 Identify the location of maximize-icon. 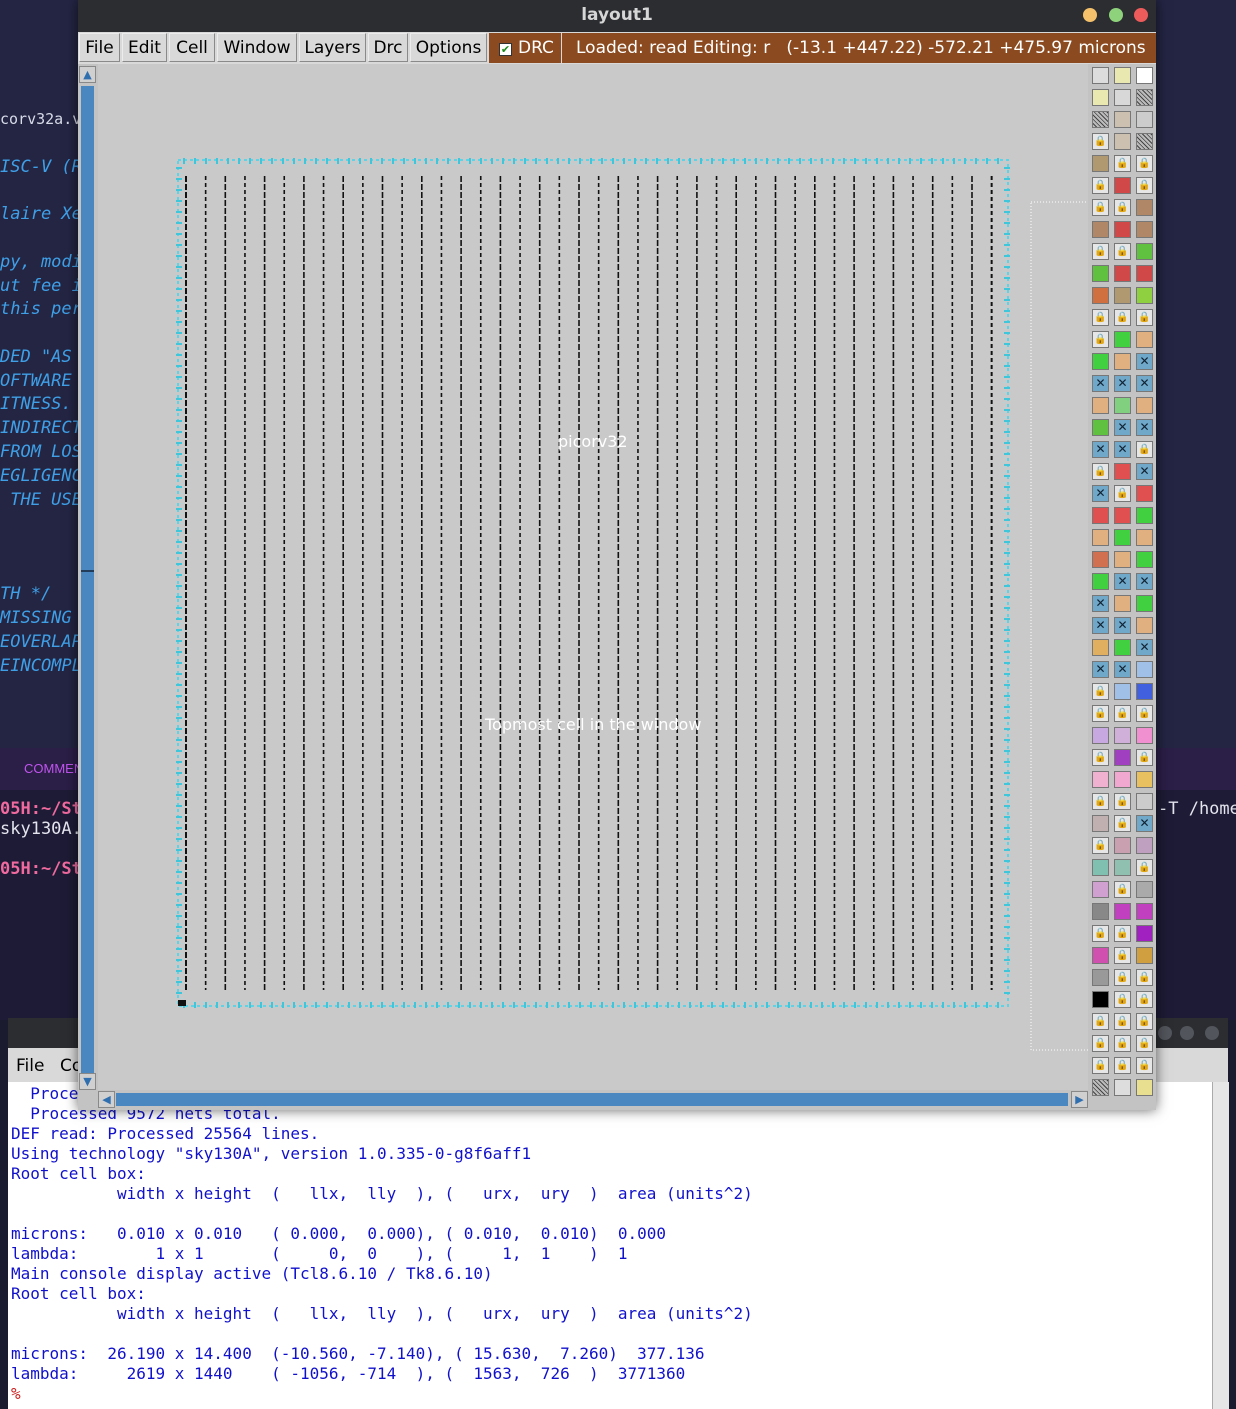
(1187, 1033).